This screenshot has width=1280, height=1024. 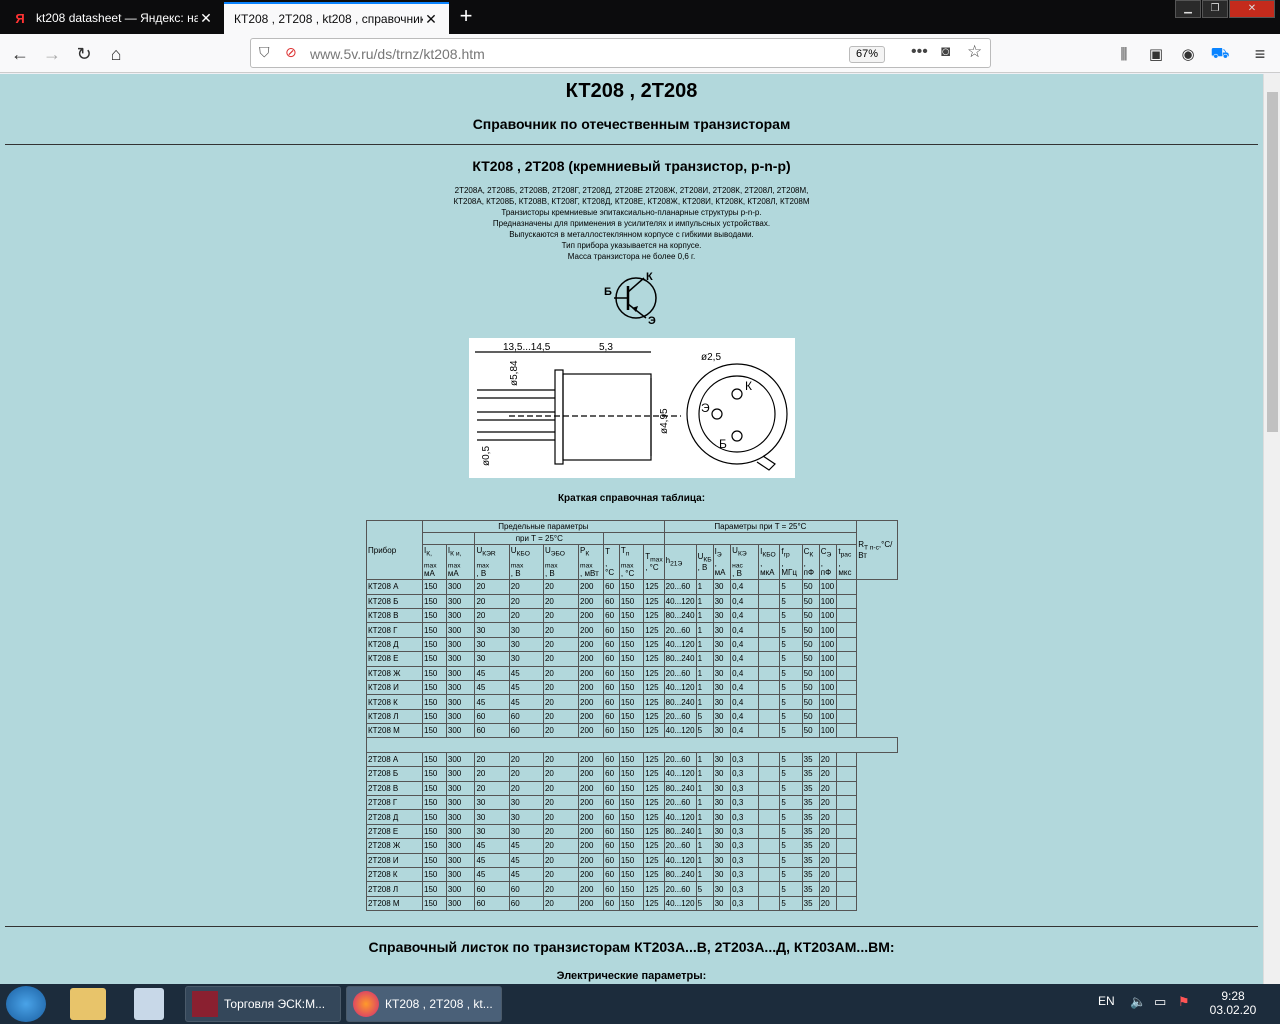 I want to click on tab-yandex: Я kt208 datasheet — Яндекс: на ✕, so click(x=113, y=18).